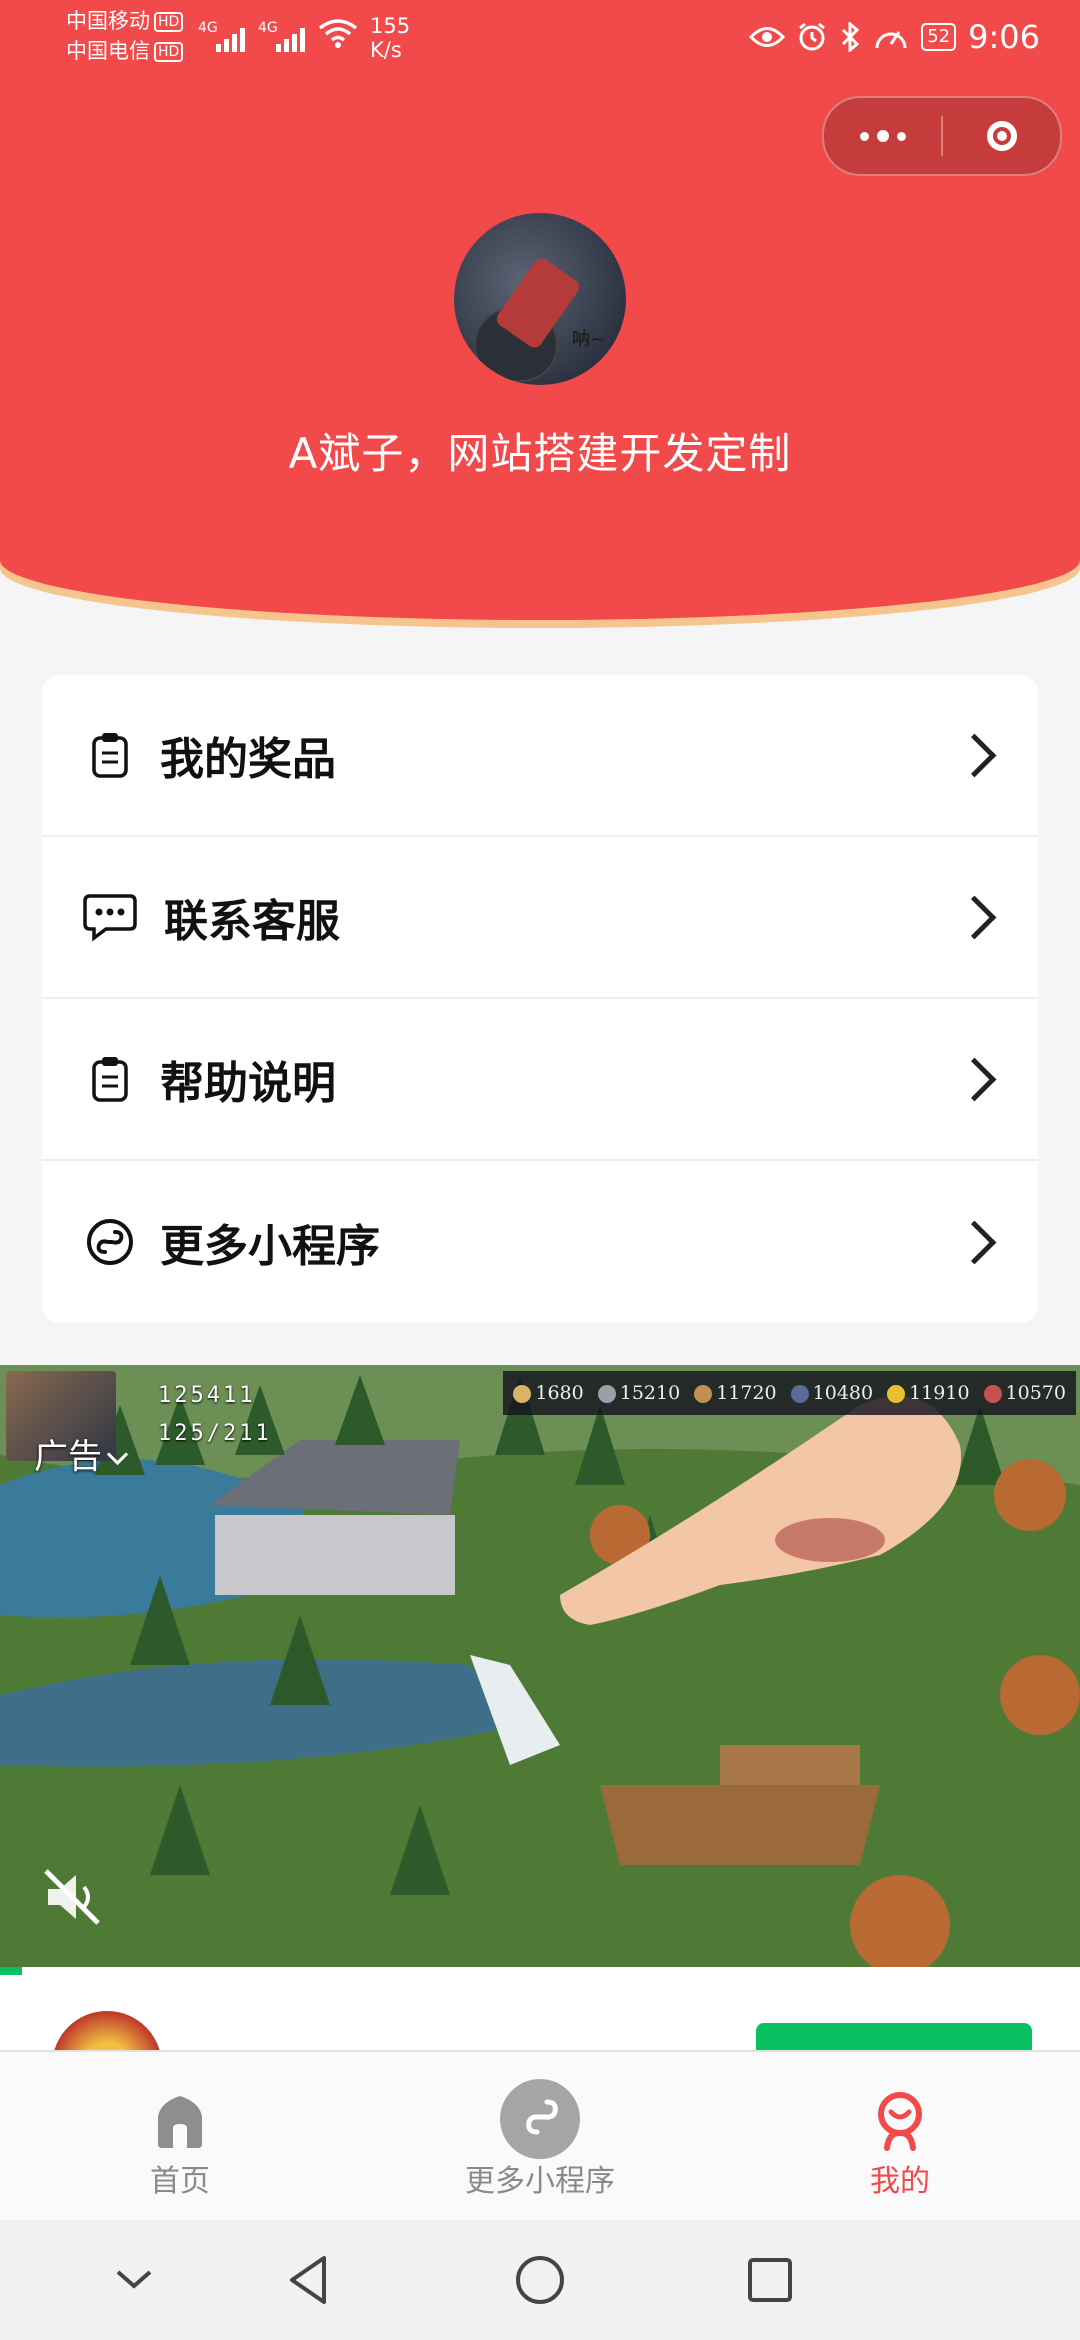  Describe the element at coordinates (215, 1433) in the screenshot. I see `ad-hero-stat: 125/211` at that location.